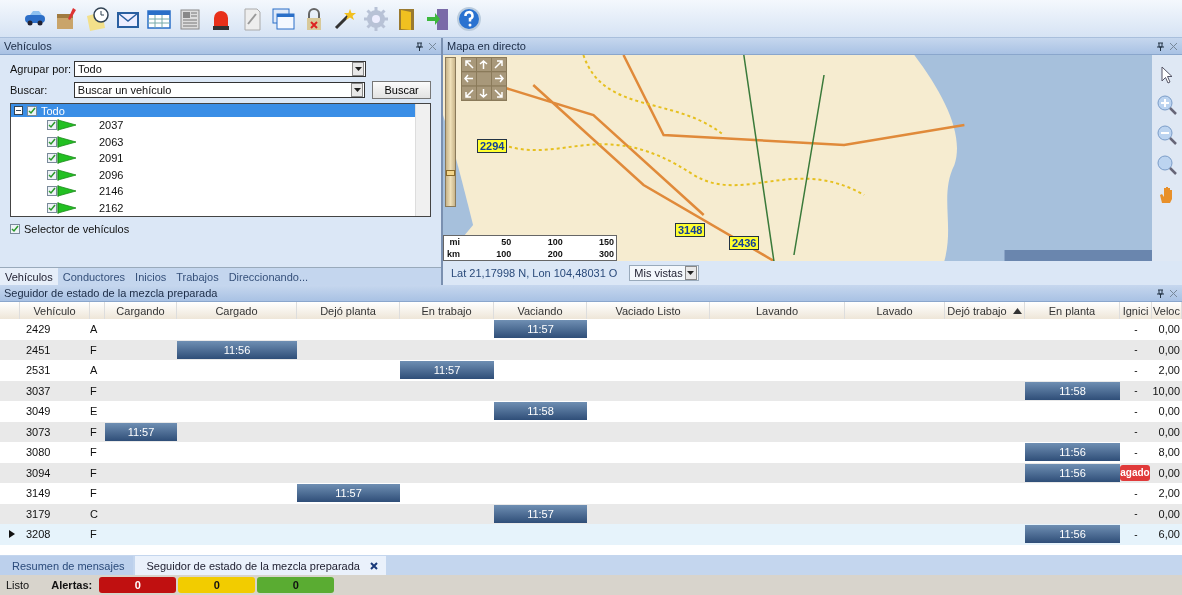 The width and height of the screenshot is (1182, 595). Describe the element at coordinates (111, 158) in the screenshot. I see `tree-label: 2091` at that location.